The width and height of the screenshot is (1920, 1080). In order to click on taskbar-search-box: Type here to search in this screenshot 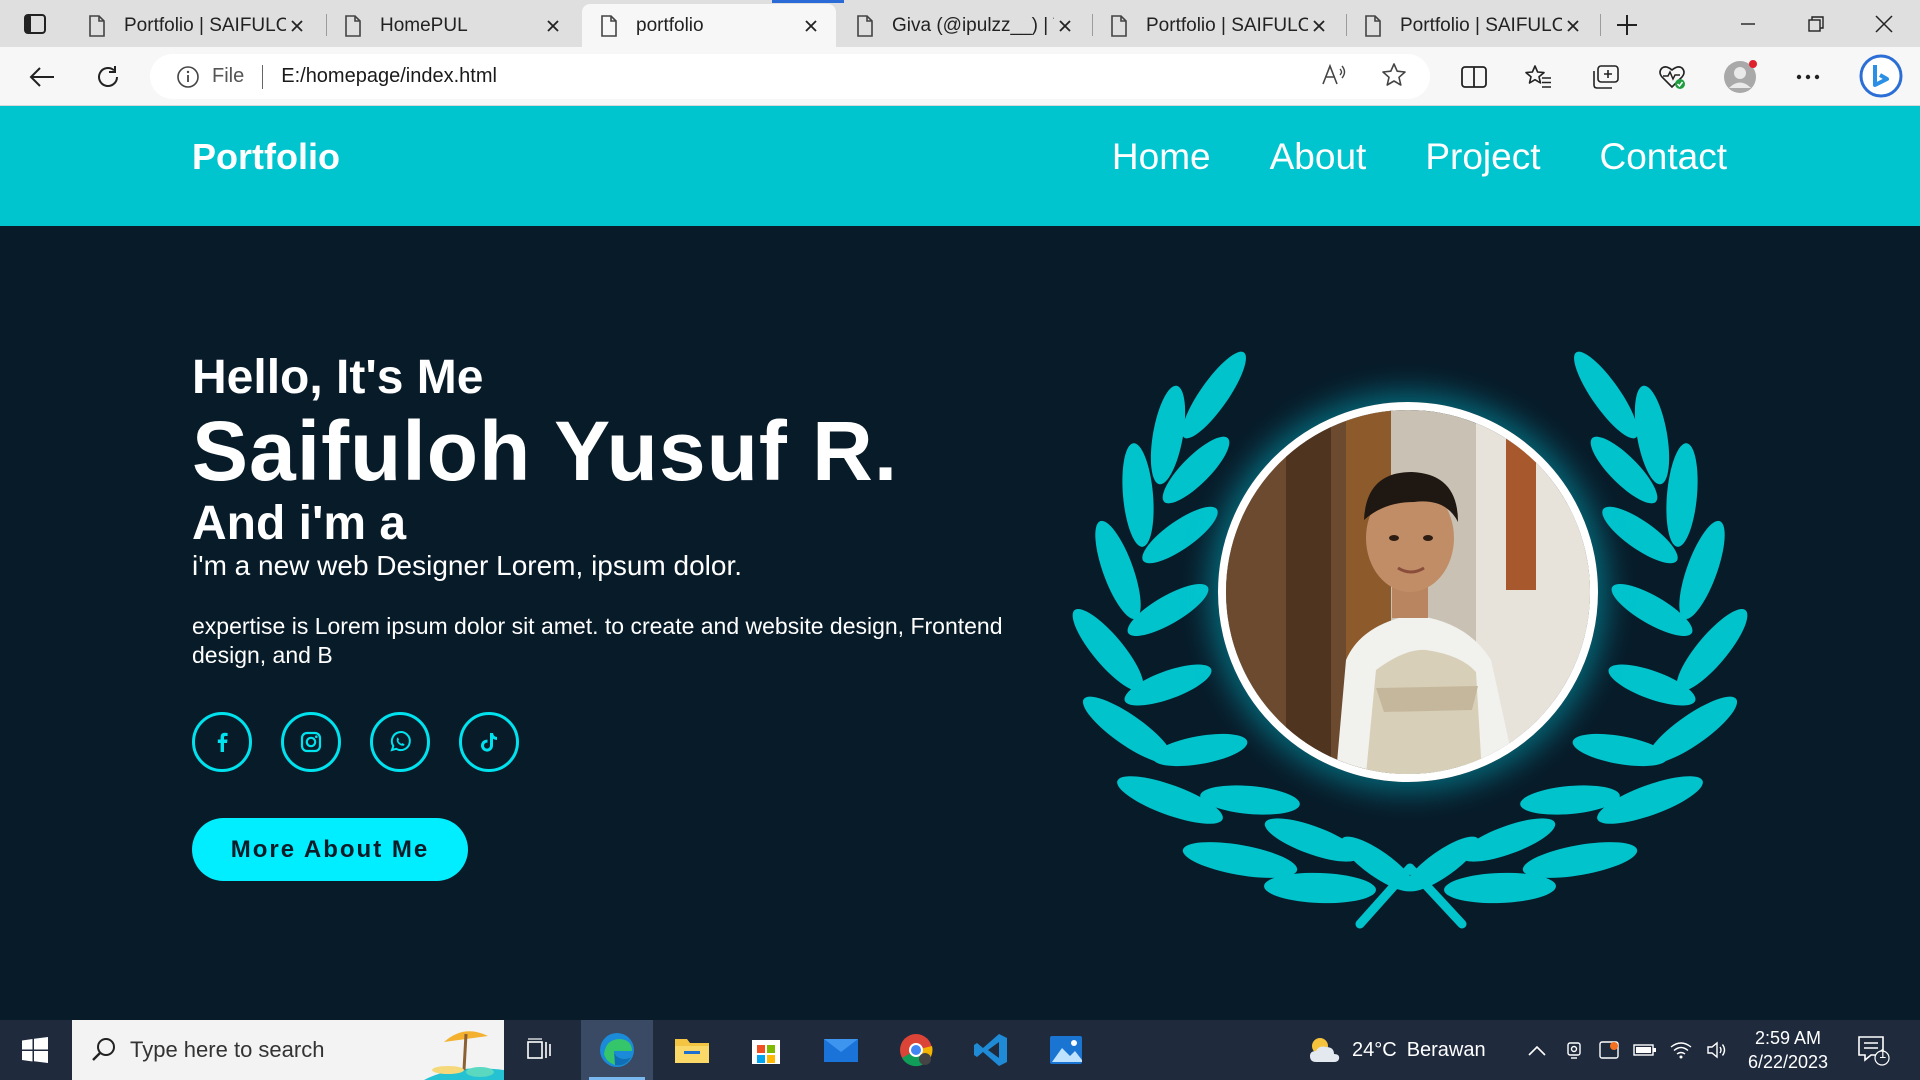, I will do `click(288, 1050)`.